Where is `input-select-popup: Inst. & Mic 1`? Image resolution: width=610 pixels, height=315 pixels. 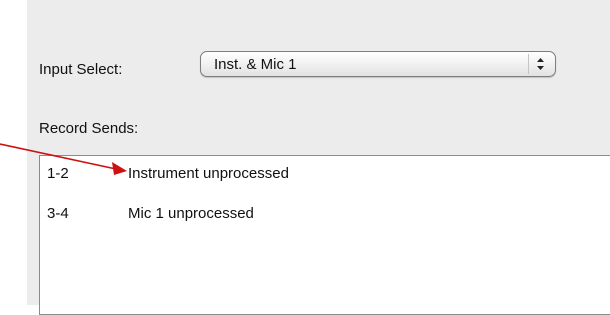
input-select-popup: Inst. & Mic 1 is located at coordinates (378, 64).